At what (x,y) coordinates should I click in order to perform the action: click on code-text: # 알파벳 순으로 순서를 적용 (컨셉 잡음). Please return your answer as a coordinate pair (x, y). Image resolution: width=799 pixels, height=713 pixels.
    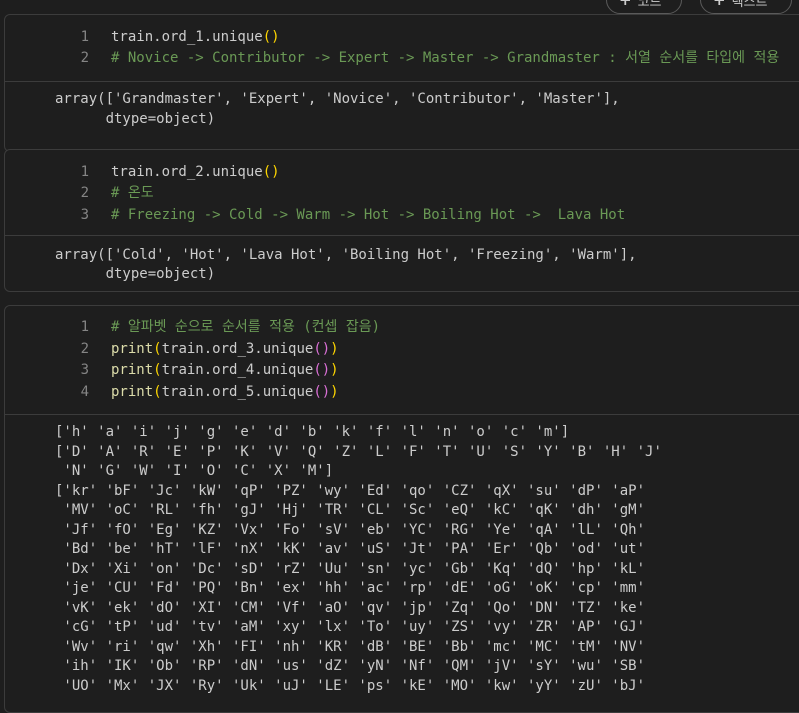
    Looking at the image, I should click on (246, 327).